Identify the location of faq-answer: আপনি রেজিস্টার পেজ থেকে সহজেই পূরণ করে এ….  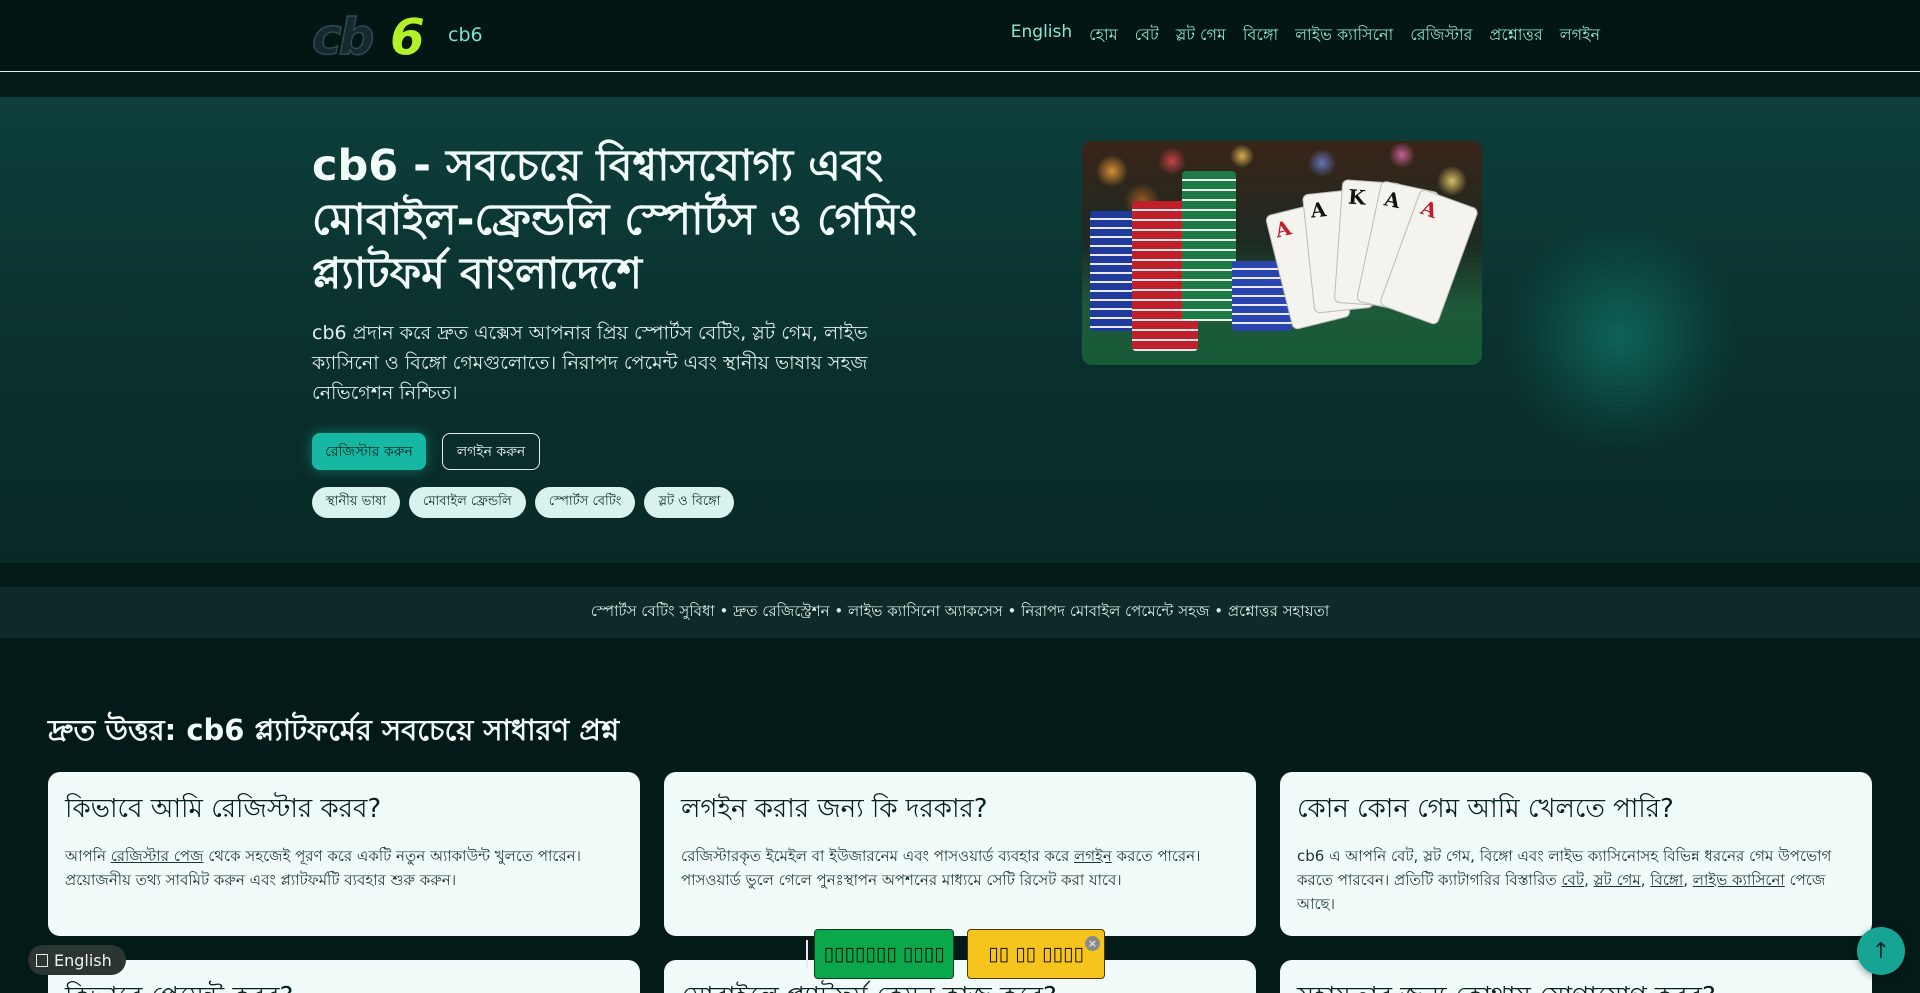
(323, 868).